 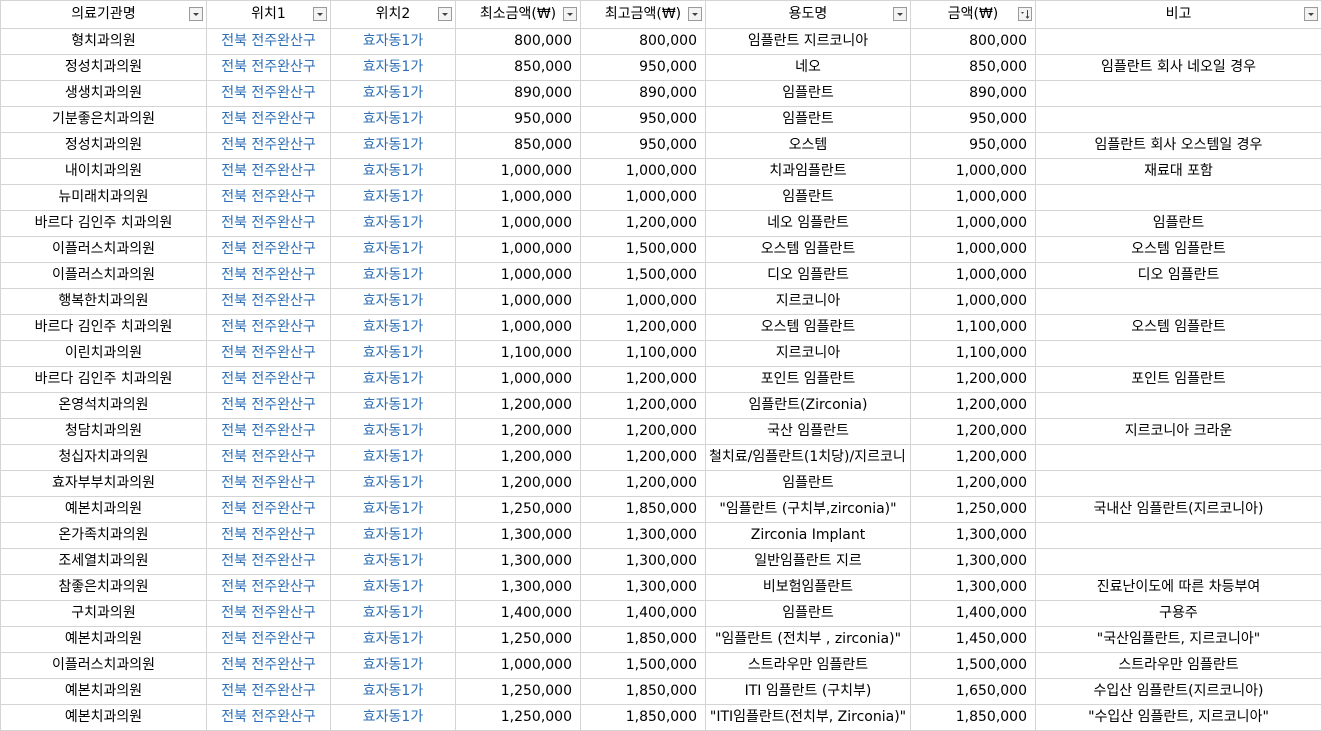 What do you see at coordinates (518, 536) in the screenshot?
I see `min-price-cell: 1,300,000` at bounding box center [518, 536].